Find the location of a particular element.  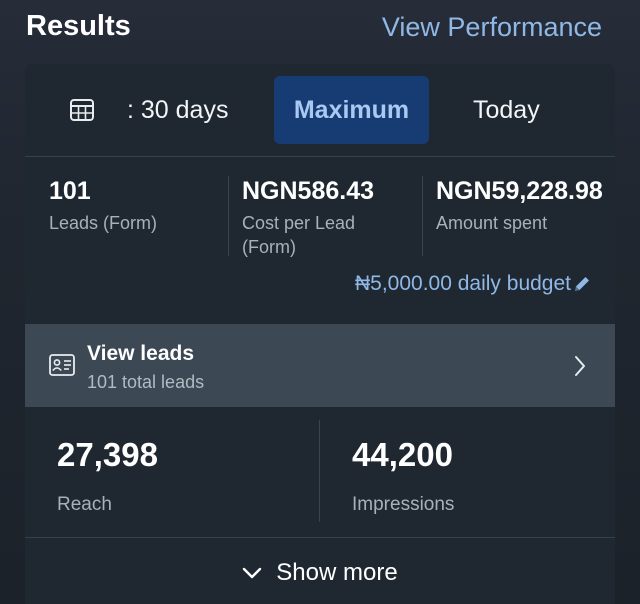

daily-budget-link: ₦5,000.00 daily budget is located at coordinates (473, 284).